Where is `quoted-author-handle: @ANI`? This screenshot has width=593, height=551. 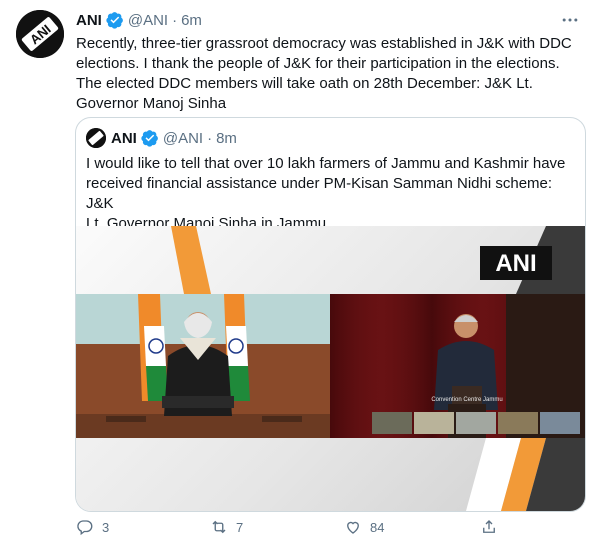
quoted-author-handle: @ANI is located at coordinates (183, 138).